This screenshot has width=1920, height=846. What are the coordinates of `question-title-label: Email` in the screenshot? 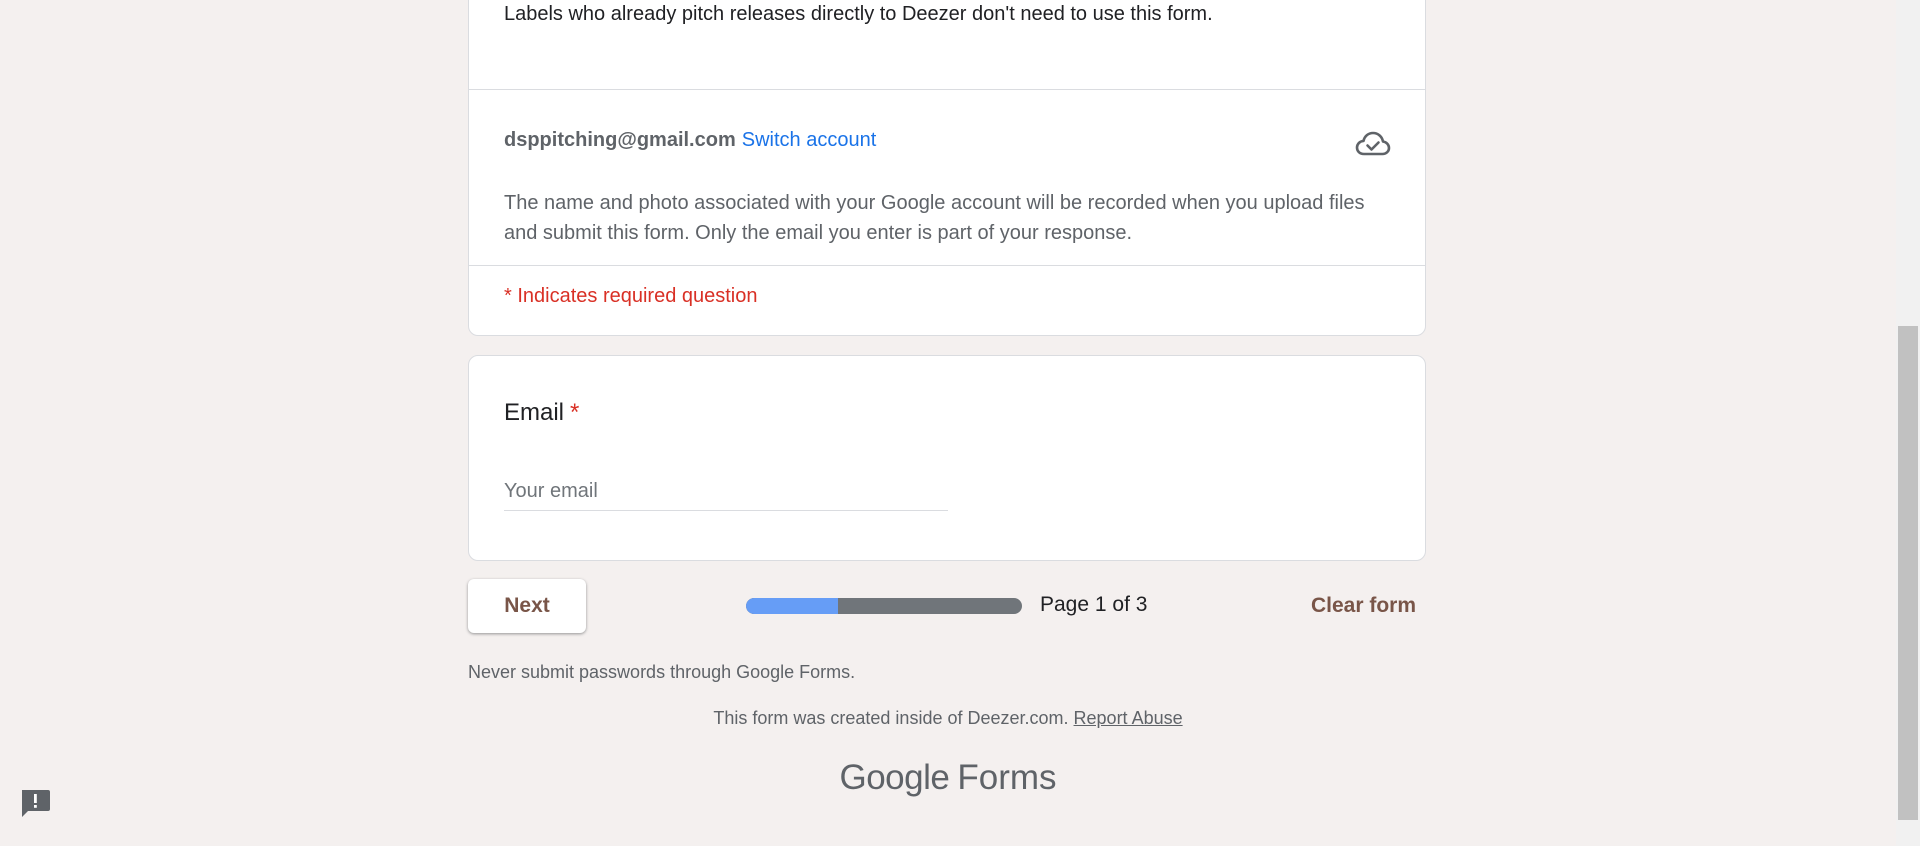 It's located at (534, 412).